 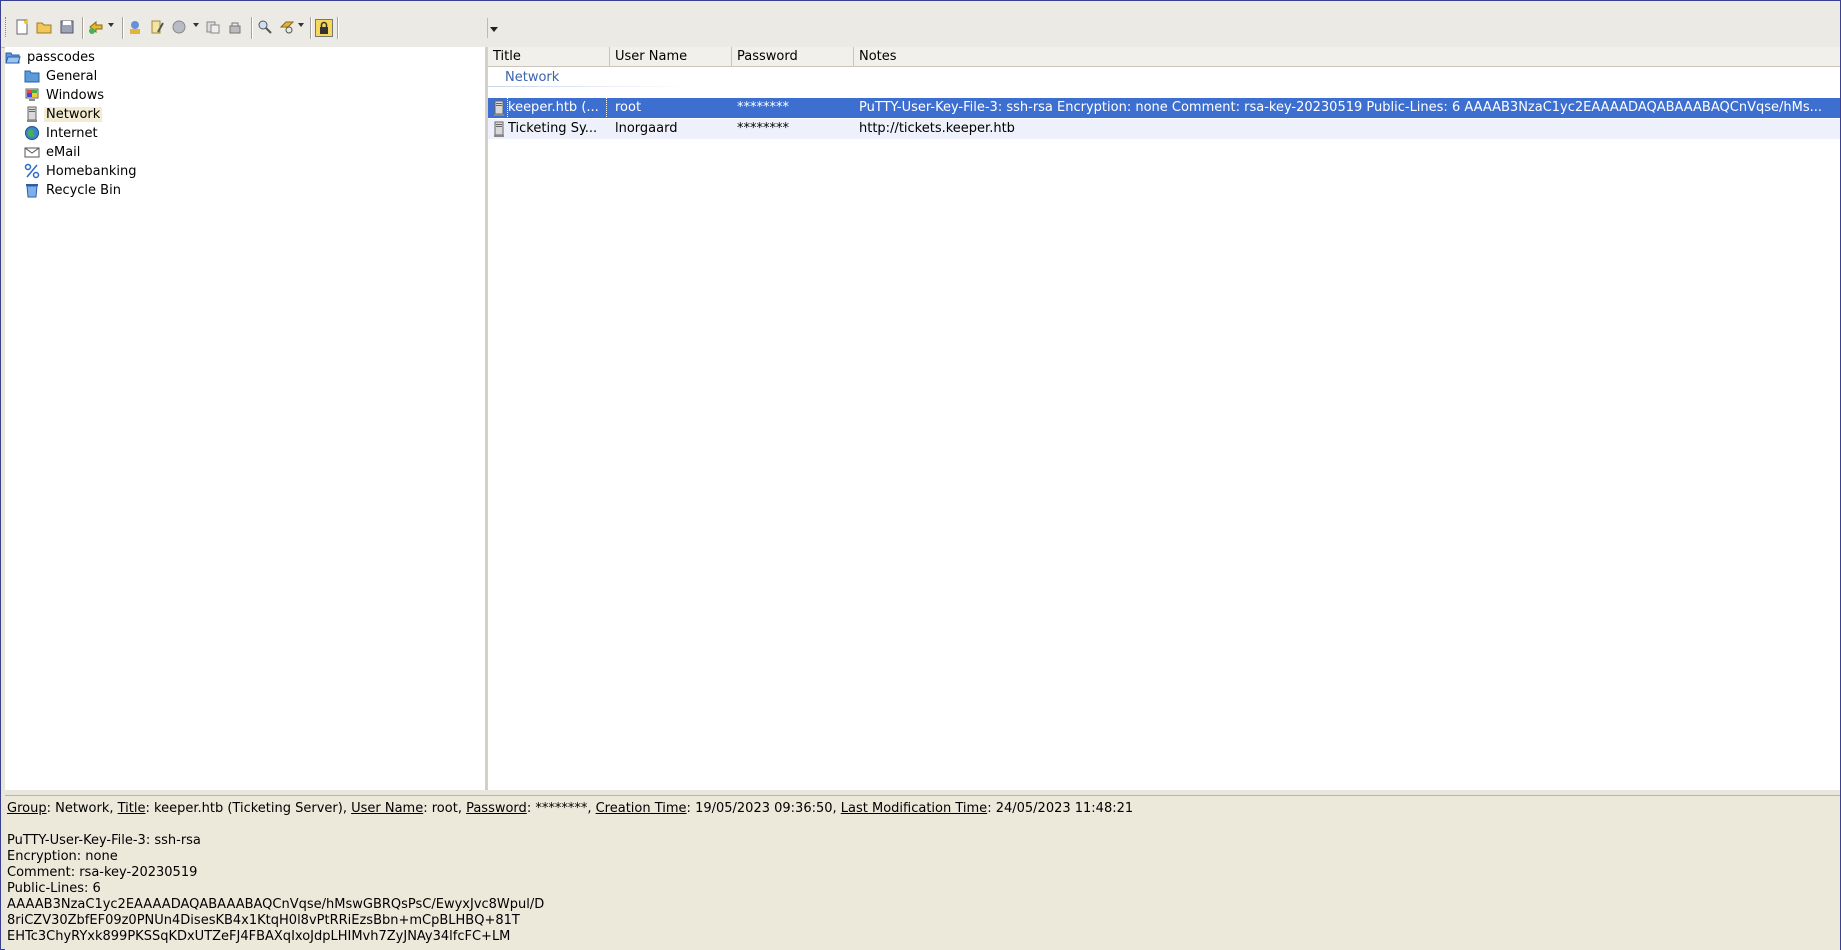 What do you see at coordinates (646, 128) in the screenshot?
I see `cell-username: lnorgaard` at bounding box center [646, 128].